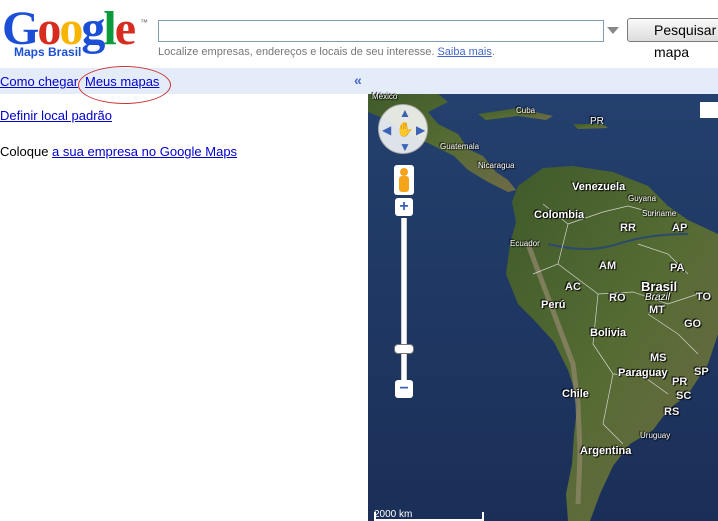 Image resolution: width=718 pixels, height=521 pixels. I want to click on hand-icon: ✋, so click(405, 129).